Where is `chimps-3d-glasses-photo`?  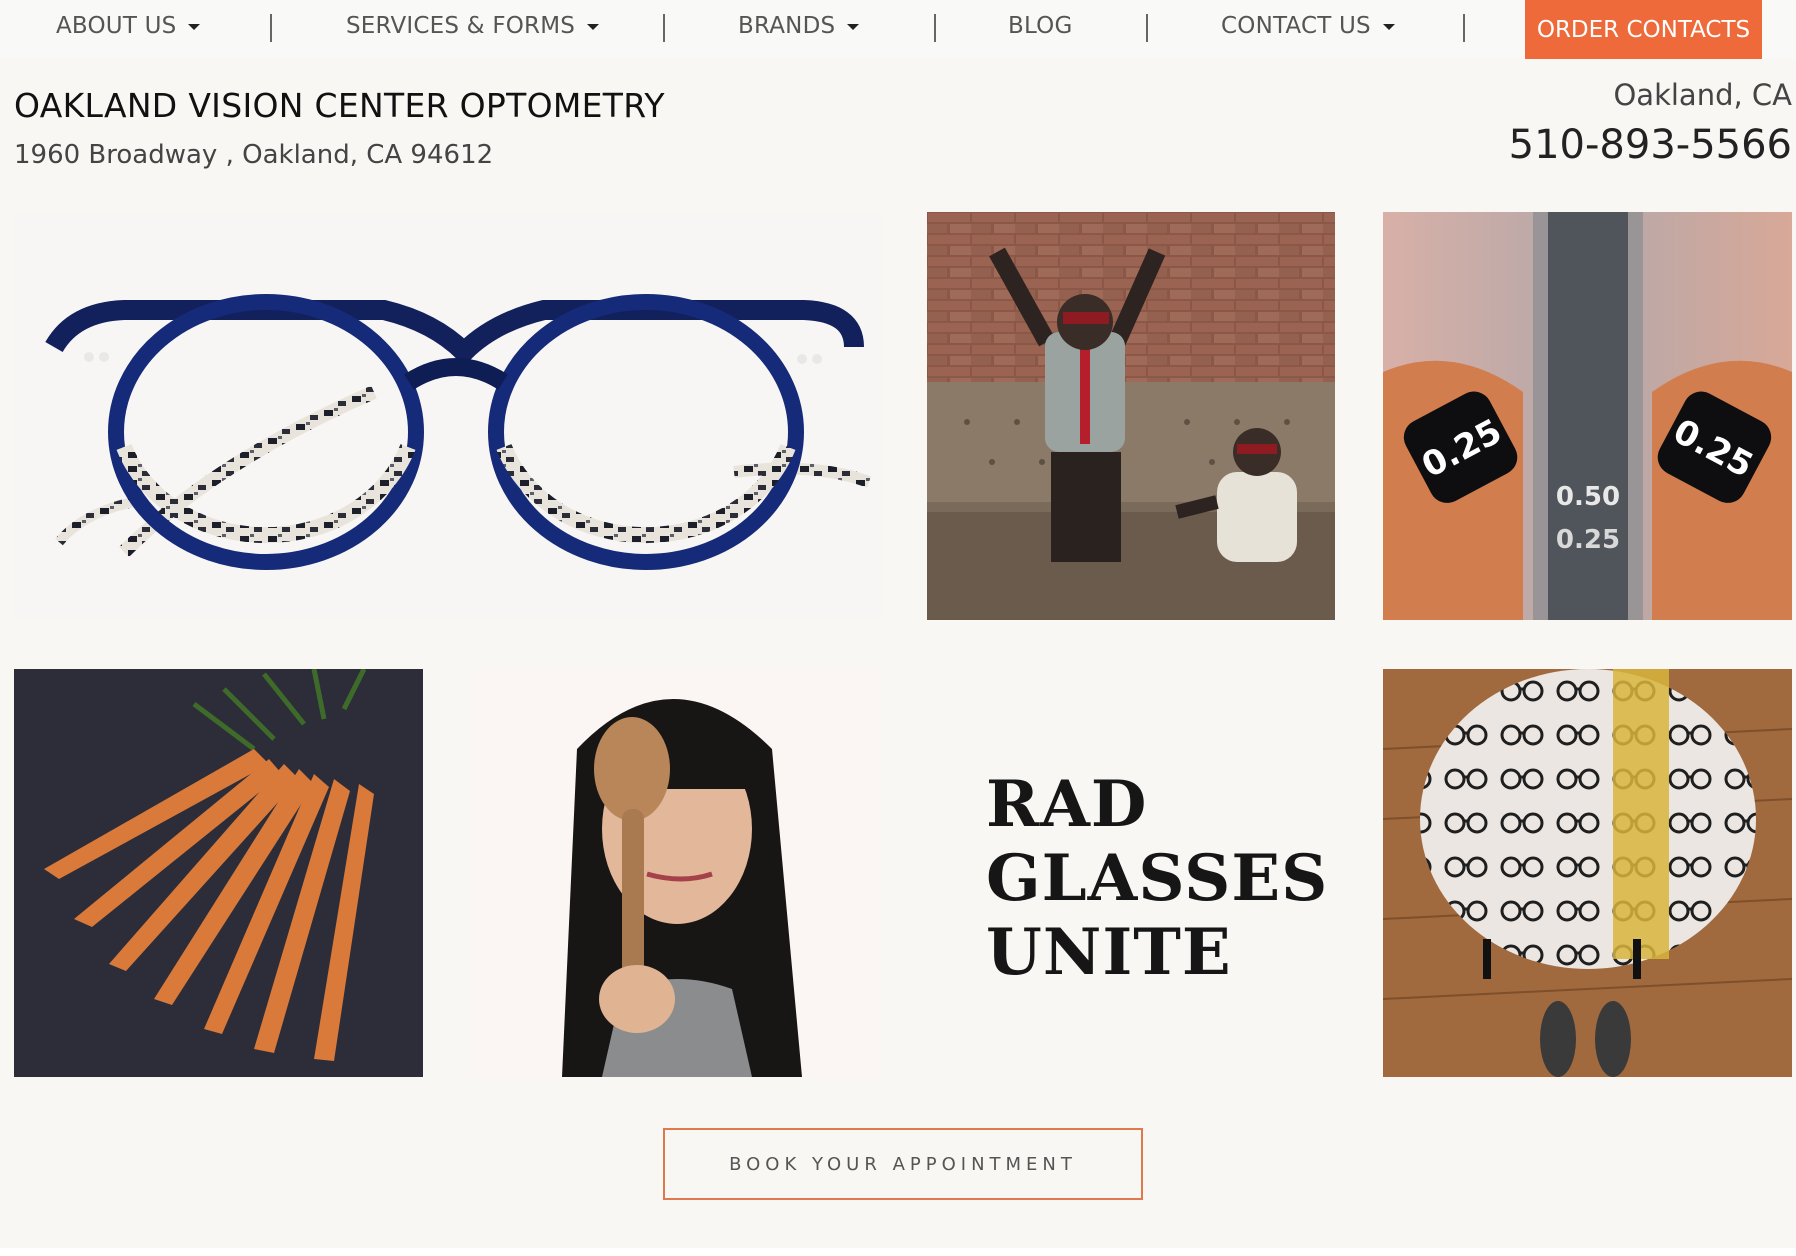
chimps-3d-glasses-photo is located at coordinates (1131, 416).